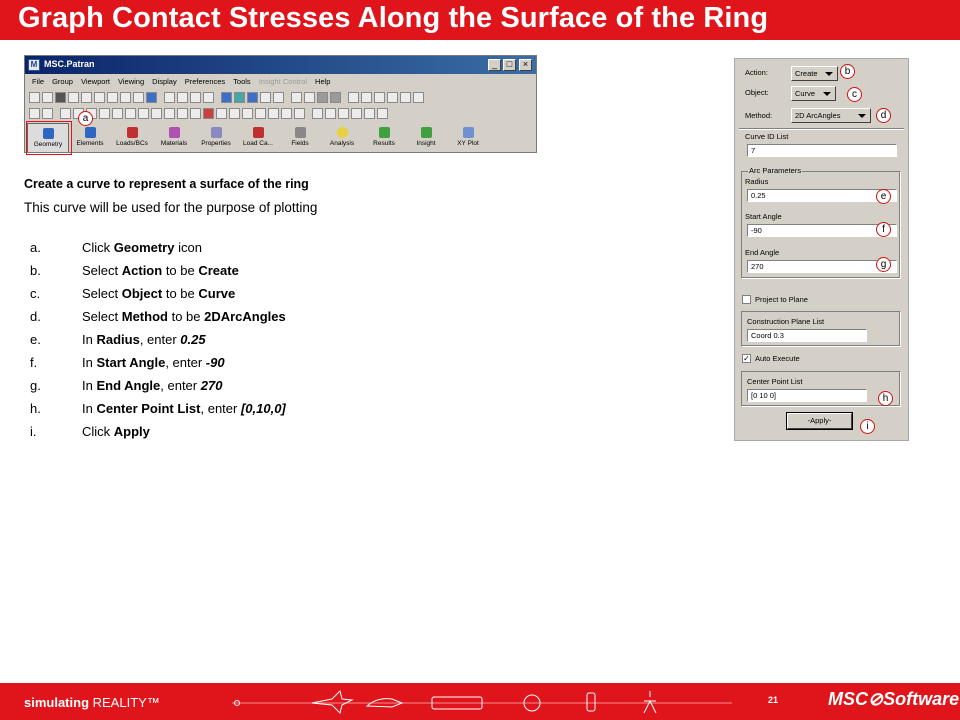 The image size is (960, 720). What do you see at coordinates (62, 81) in the screenshot?
I see `menu-group: Group` at bounding box center [62, 81].